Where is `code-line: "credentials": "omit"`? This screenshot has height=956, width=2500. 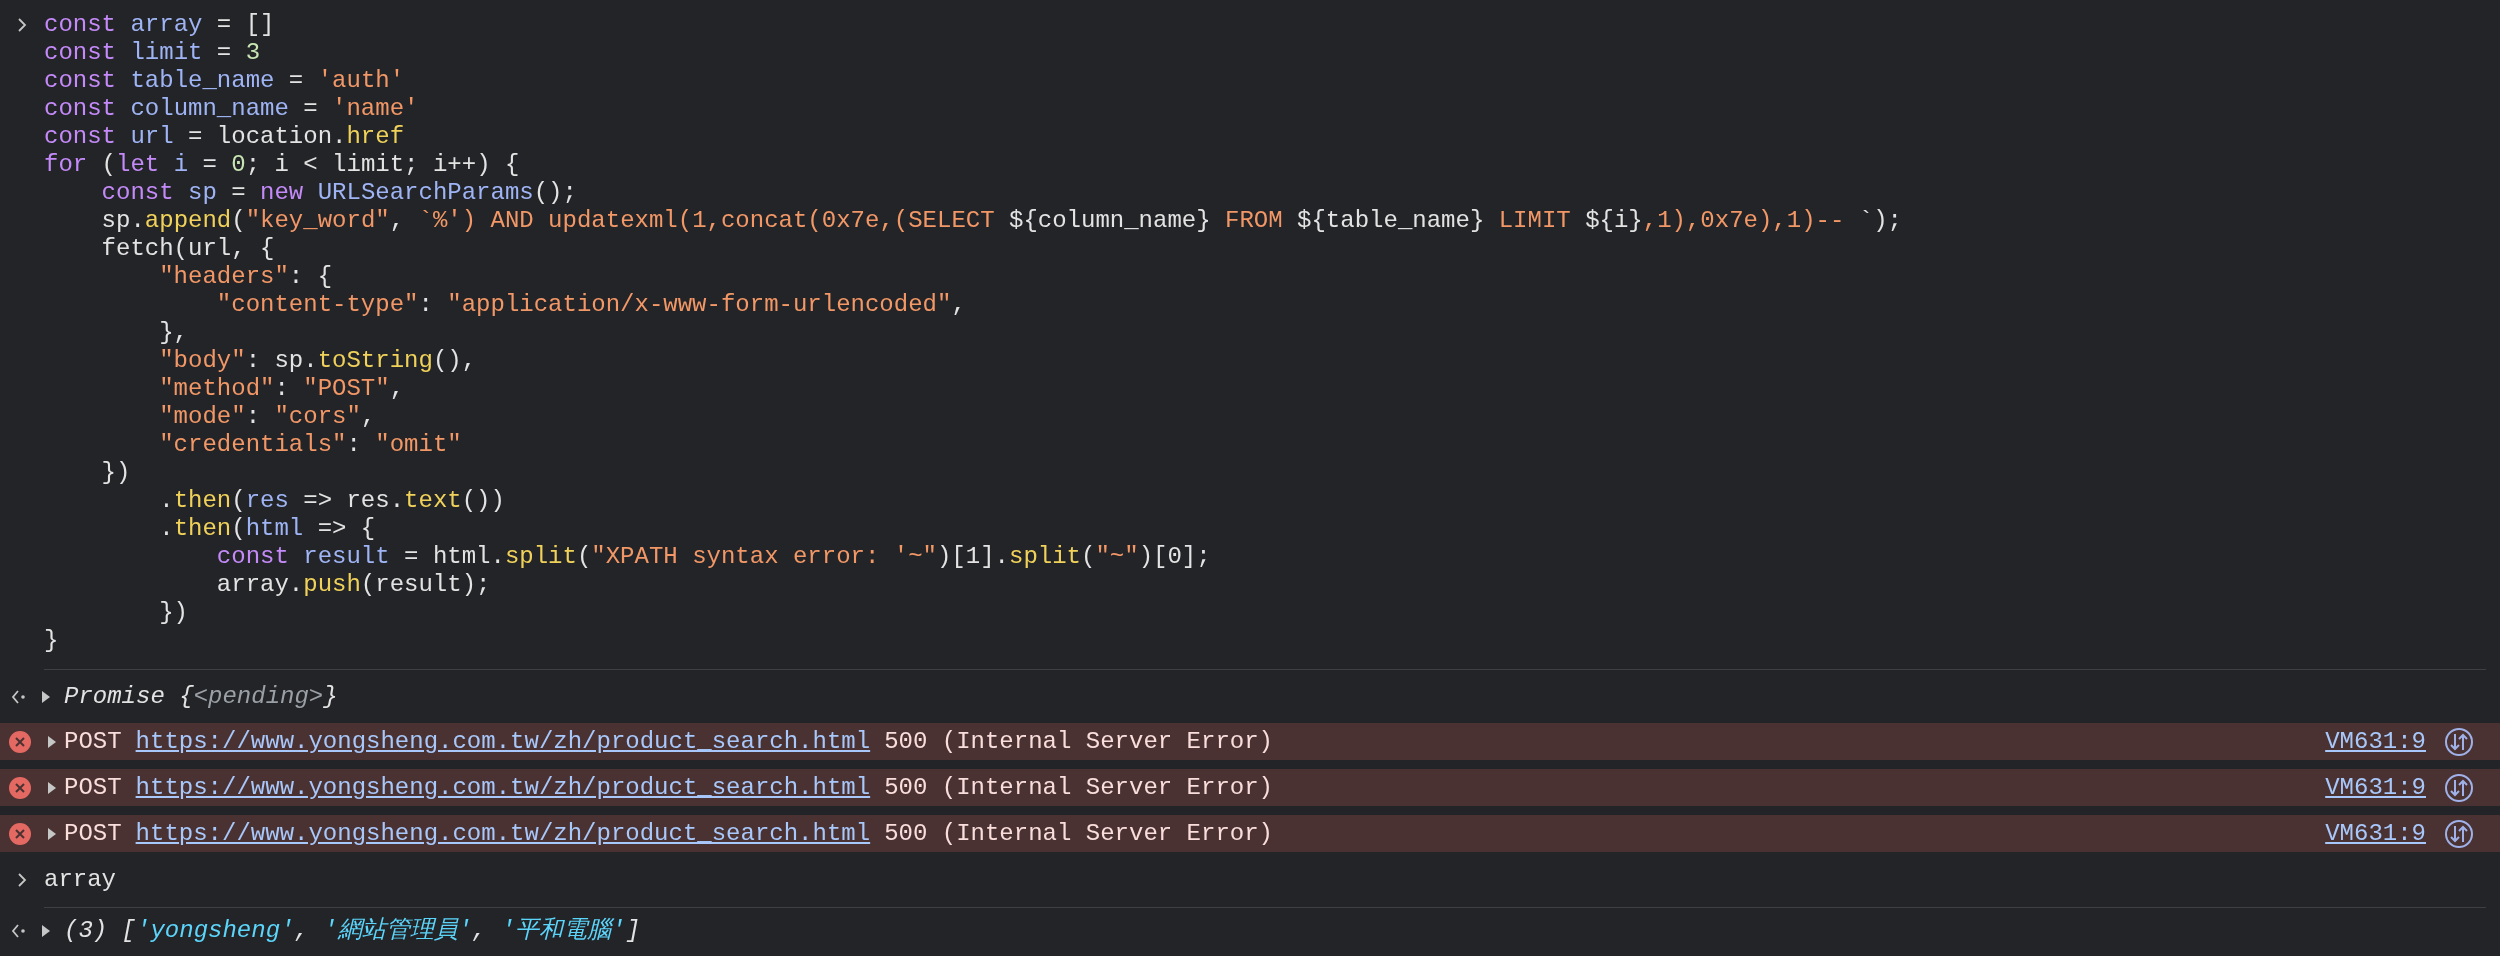 code-line: "credentials": "omit" is located at coordinates (310, 445).